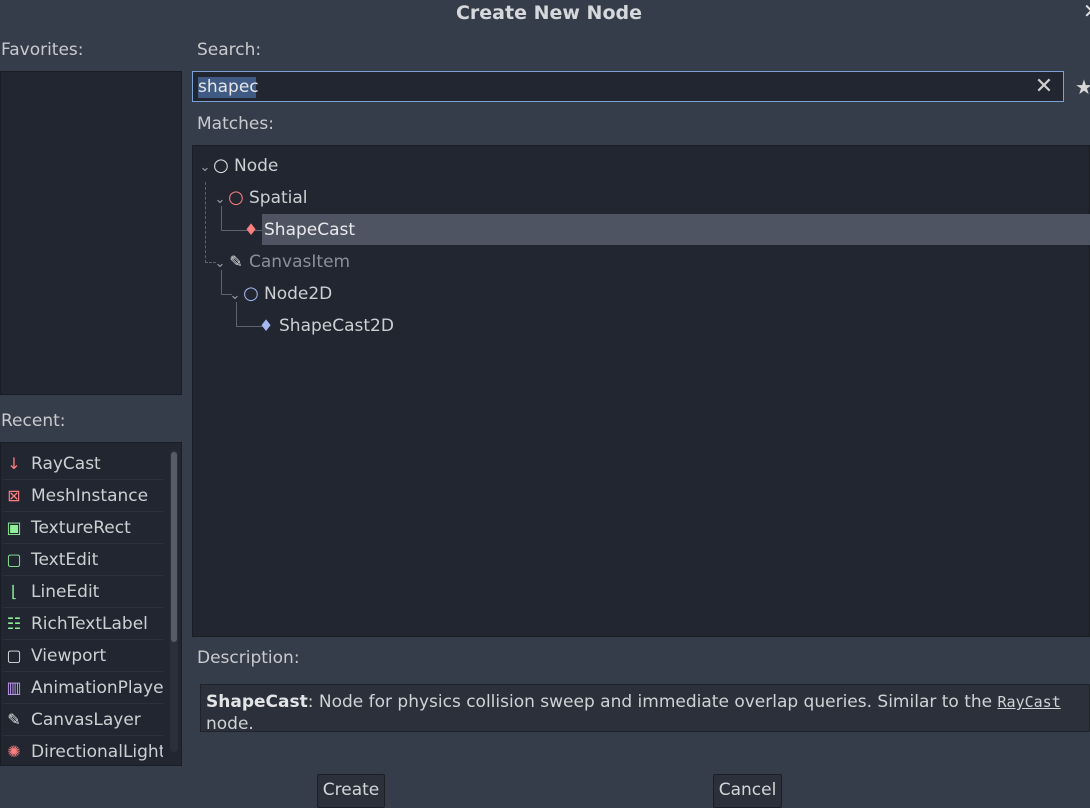  Describe the element at coordinates (90, 496) in the screenshot. I see `recent-item-label: MeshInstance` at that location.